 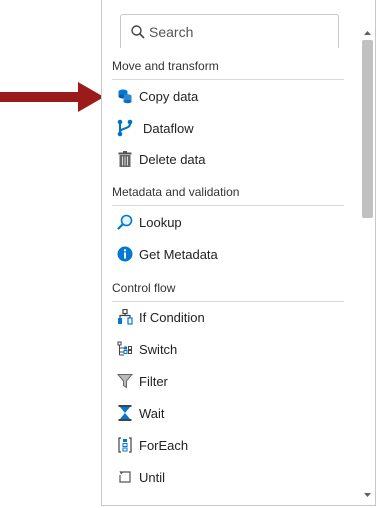 What do you see at coordinates (172, 159) in the screenshot?
I see `activity-label: Delete data` at bounding box center [172, 159].